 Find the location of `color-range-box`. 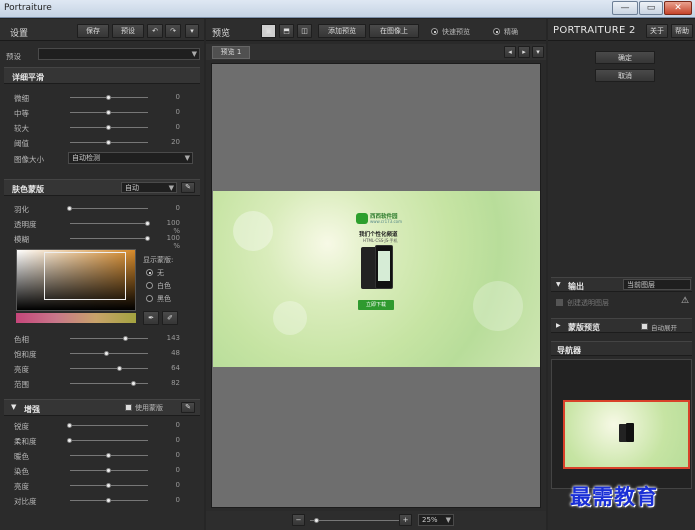

color-range-box is located at coordinates (85, 276).